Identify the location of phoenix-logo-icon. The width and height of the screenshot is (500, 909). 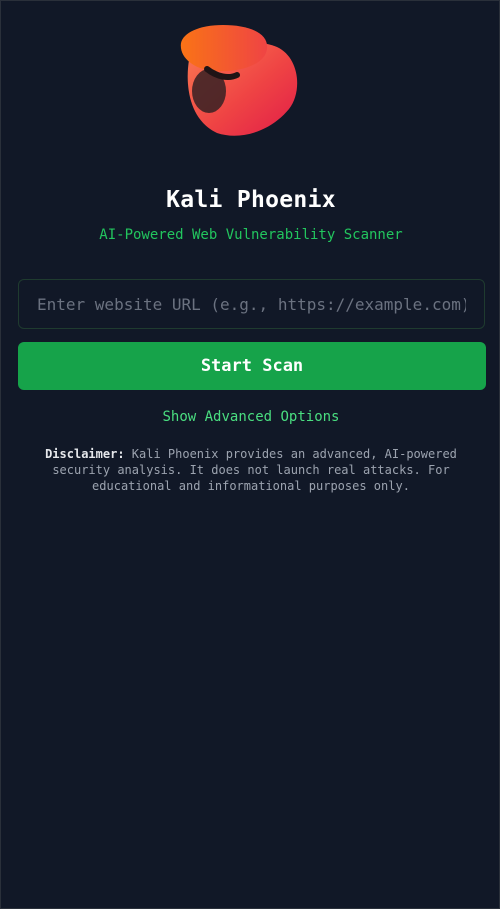
(239, 80).